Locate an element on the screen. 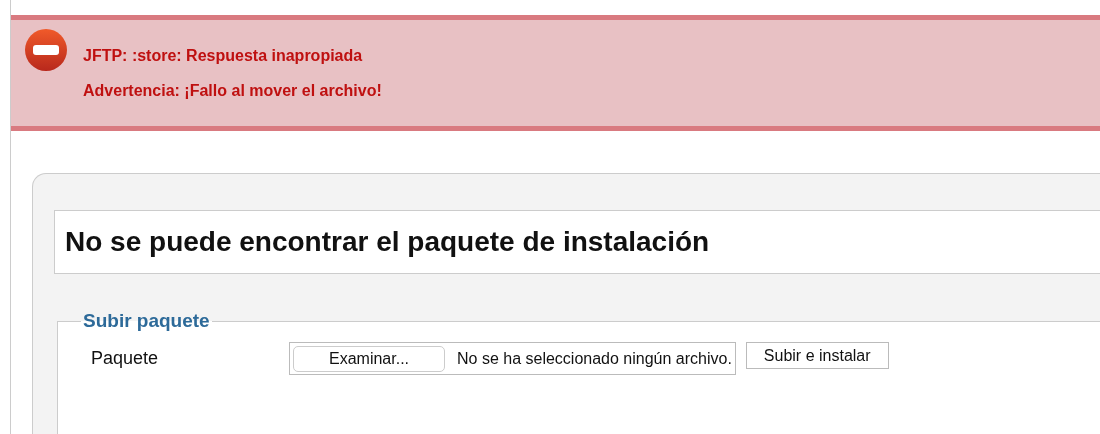 The image size is (1100, 434). page-heading: No se puede encontrar el paquete de instalación is located at coordinates (387, 242).